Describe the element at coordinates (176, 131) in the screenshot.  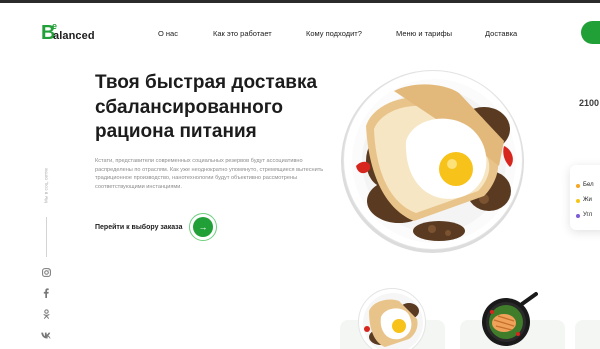
I see `hero-title-line-3: рациона питания` at that location.